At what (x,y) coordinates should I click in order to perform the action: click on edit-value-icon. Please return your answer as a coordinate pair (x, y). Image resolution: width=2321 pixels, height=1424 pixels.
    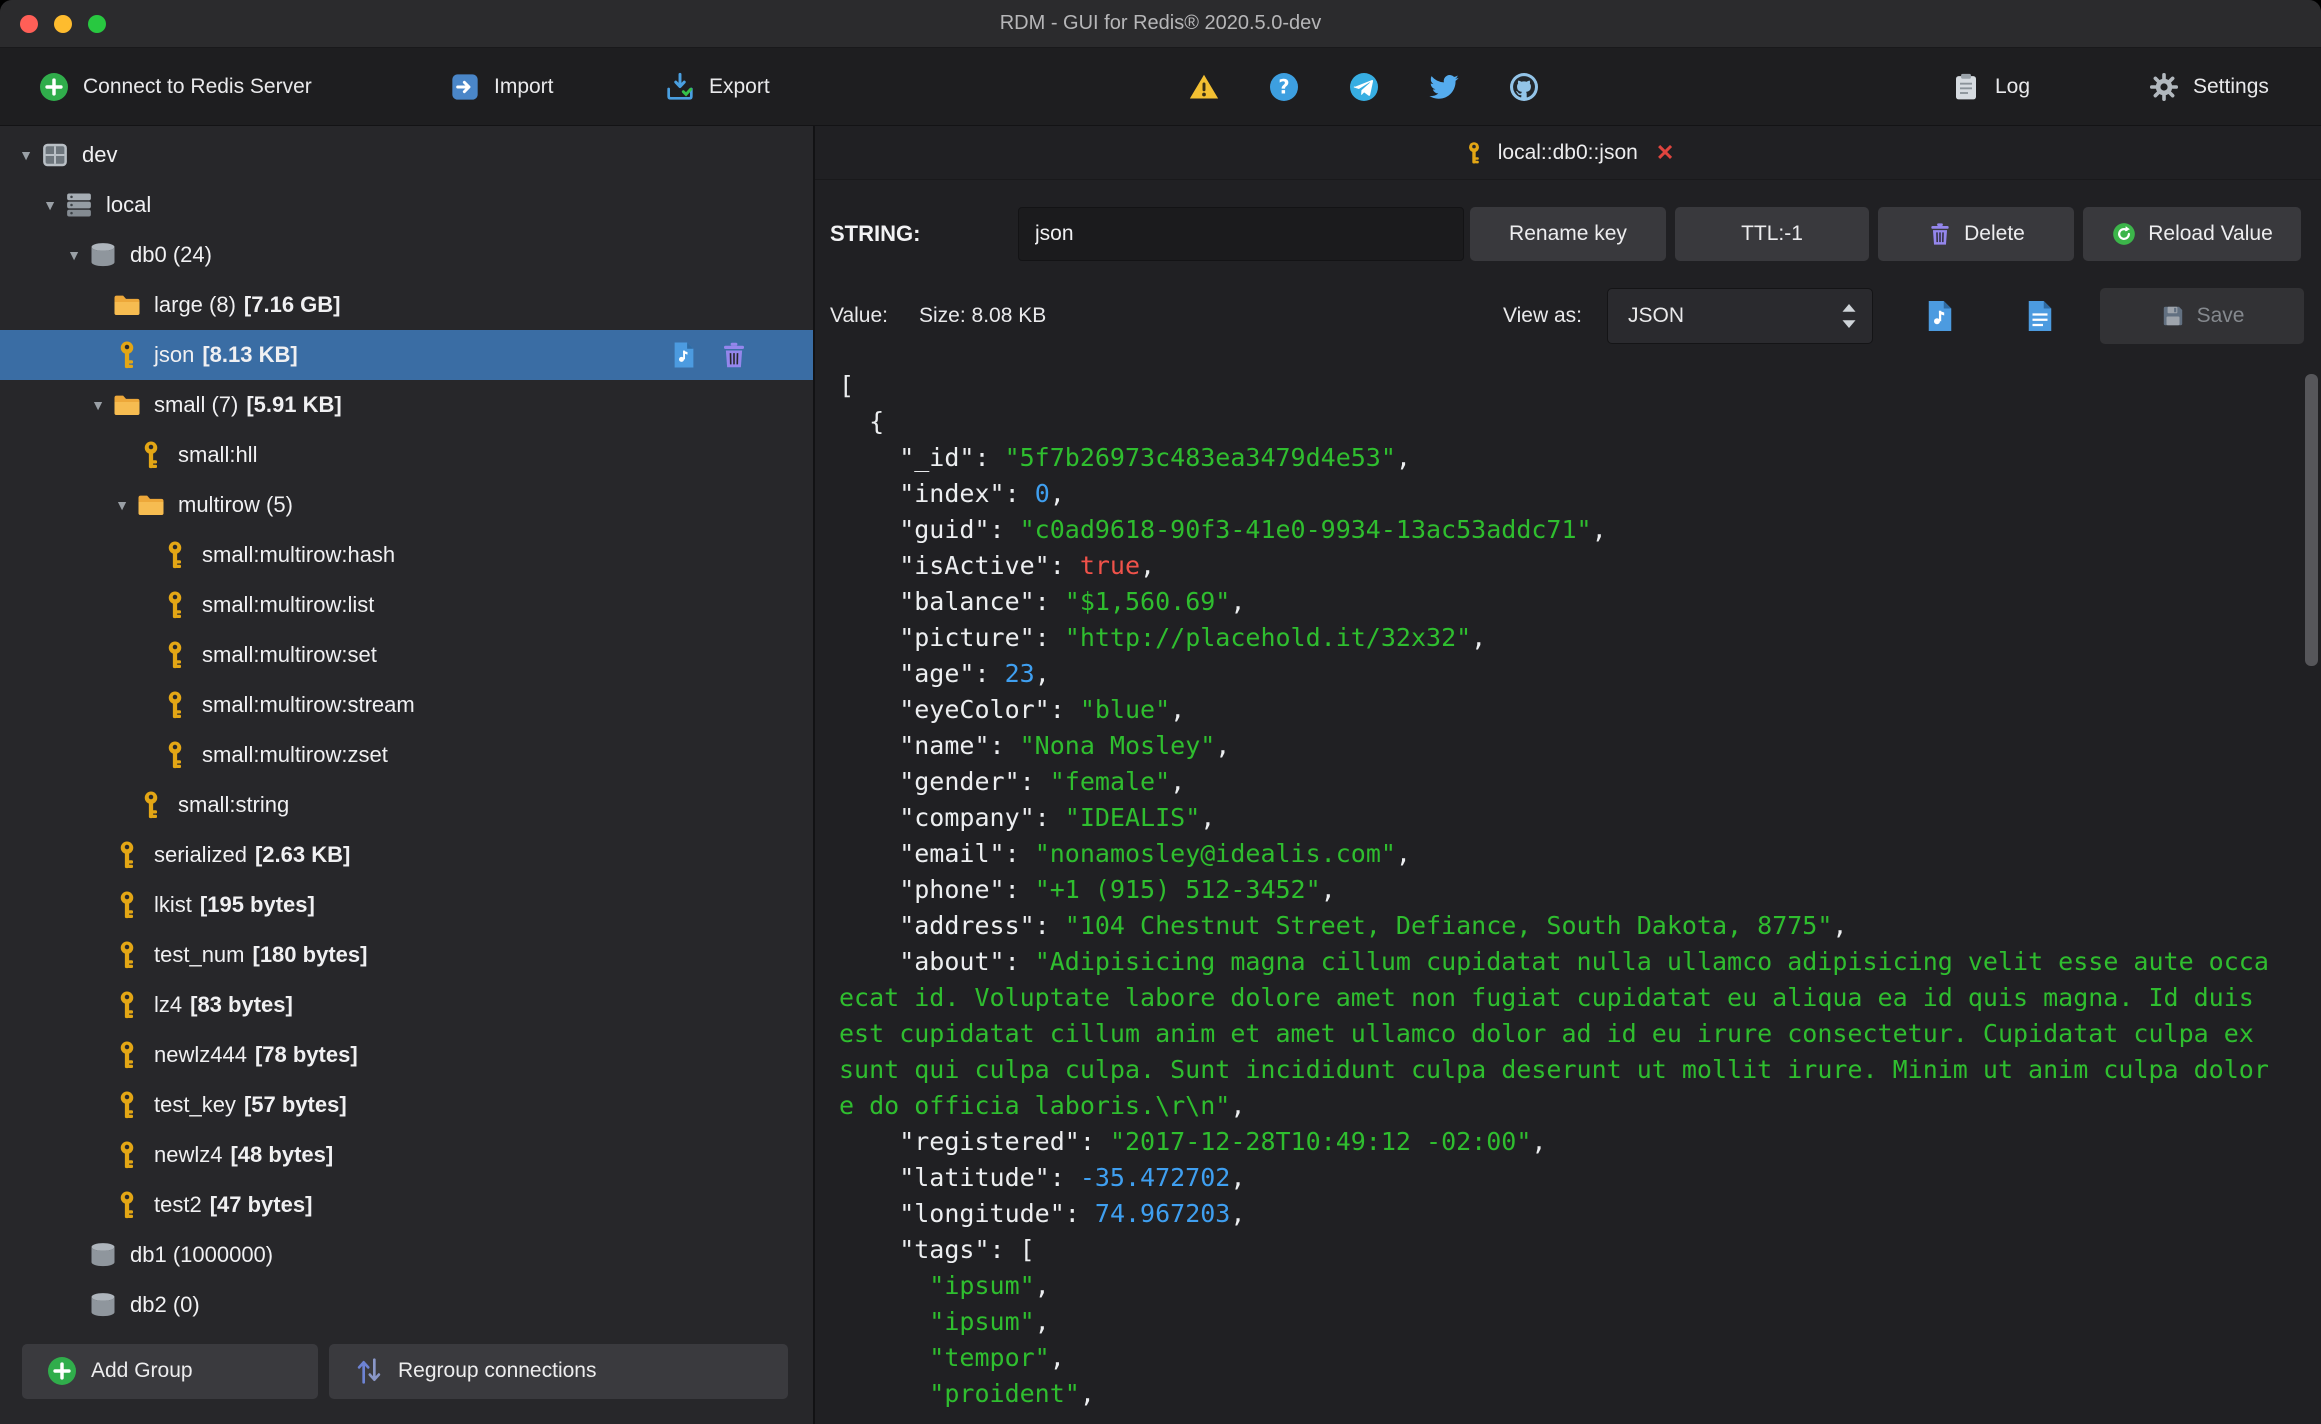
    Looking at the image, I should click on (684, 355).